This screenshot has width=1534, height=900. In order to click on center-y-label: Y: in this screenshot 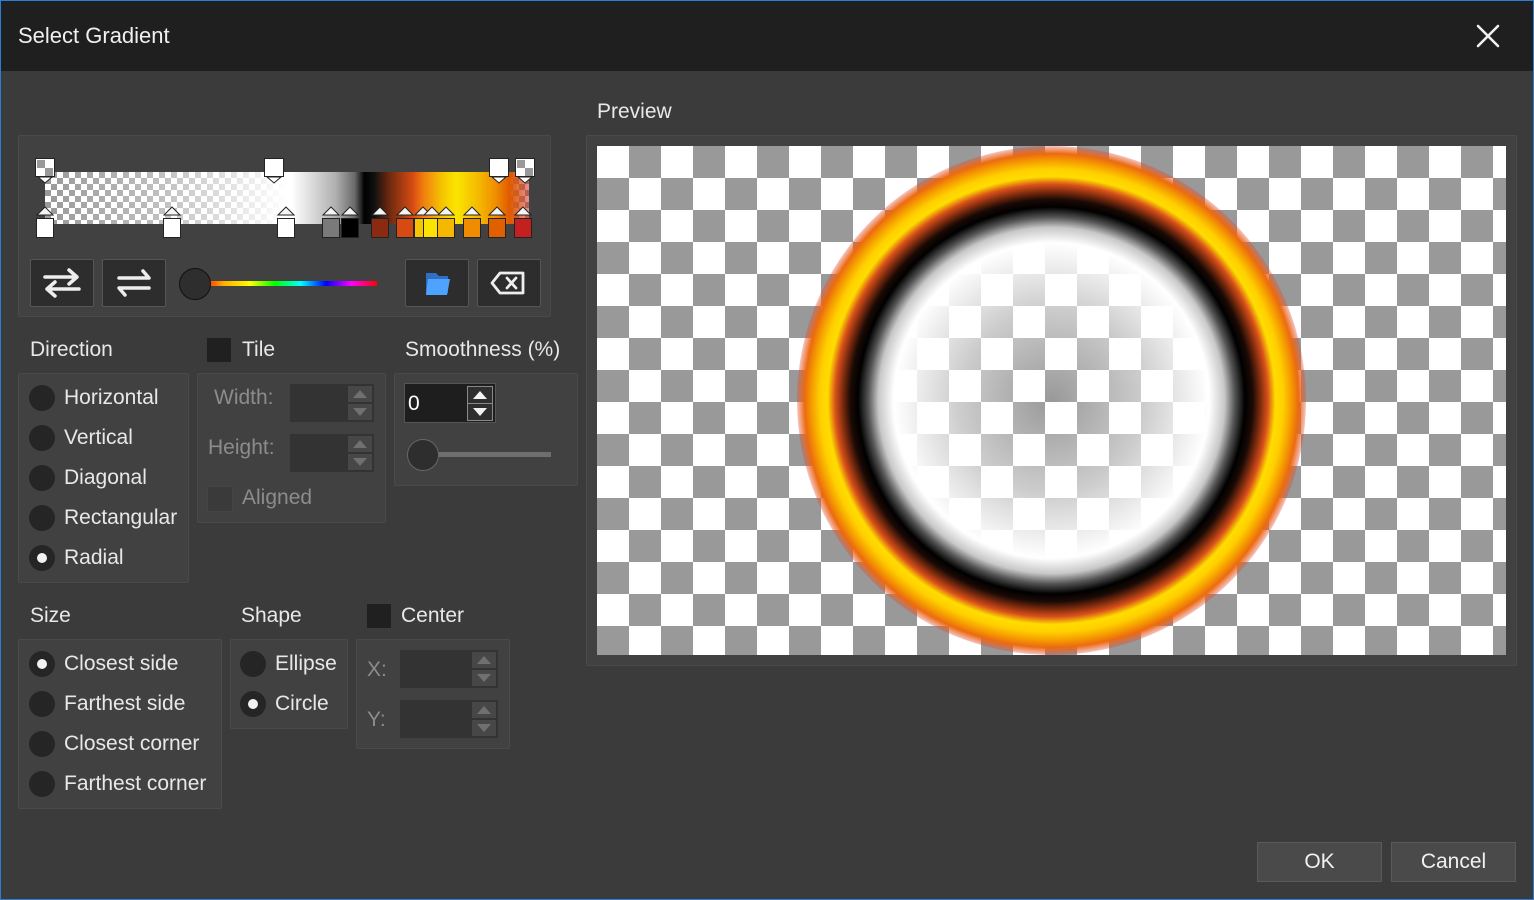, I will do `click(376, 719)`.